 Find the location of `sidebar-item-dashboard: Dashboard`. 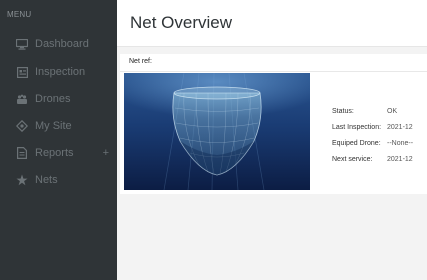

sidebar-item-dashboard: Dashboard is located at coordinates (58, 44).